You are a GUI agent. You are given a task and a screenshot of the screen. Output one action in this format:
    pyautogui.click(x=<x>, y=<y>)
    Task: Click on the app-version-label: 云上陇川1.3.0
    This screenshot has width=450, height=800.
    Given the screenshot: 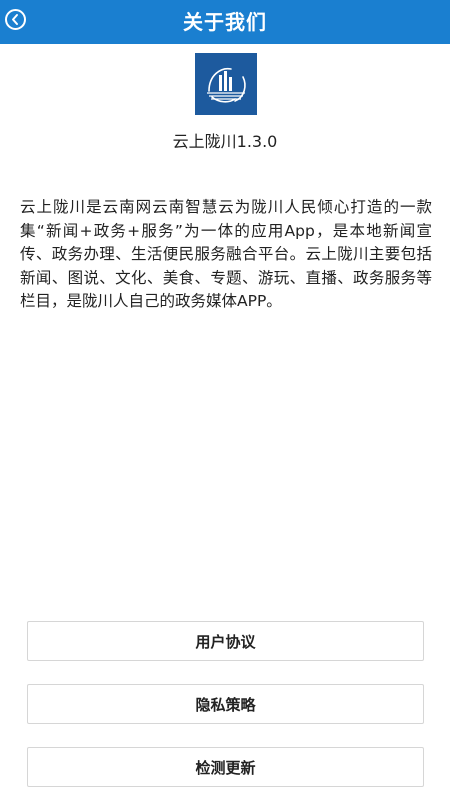 What is the action you would take?
    pyautogui.click(x=225, y=141)
    